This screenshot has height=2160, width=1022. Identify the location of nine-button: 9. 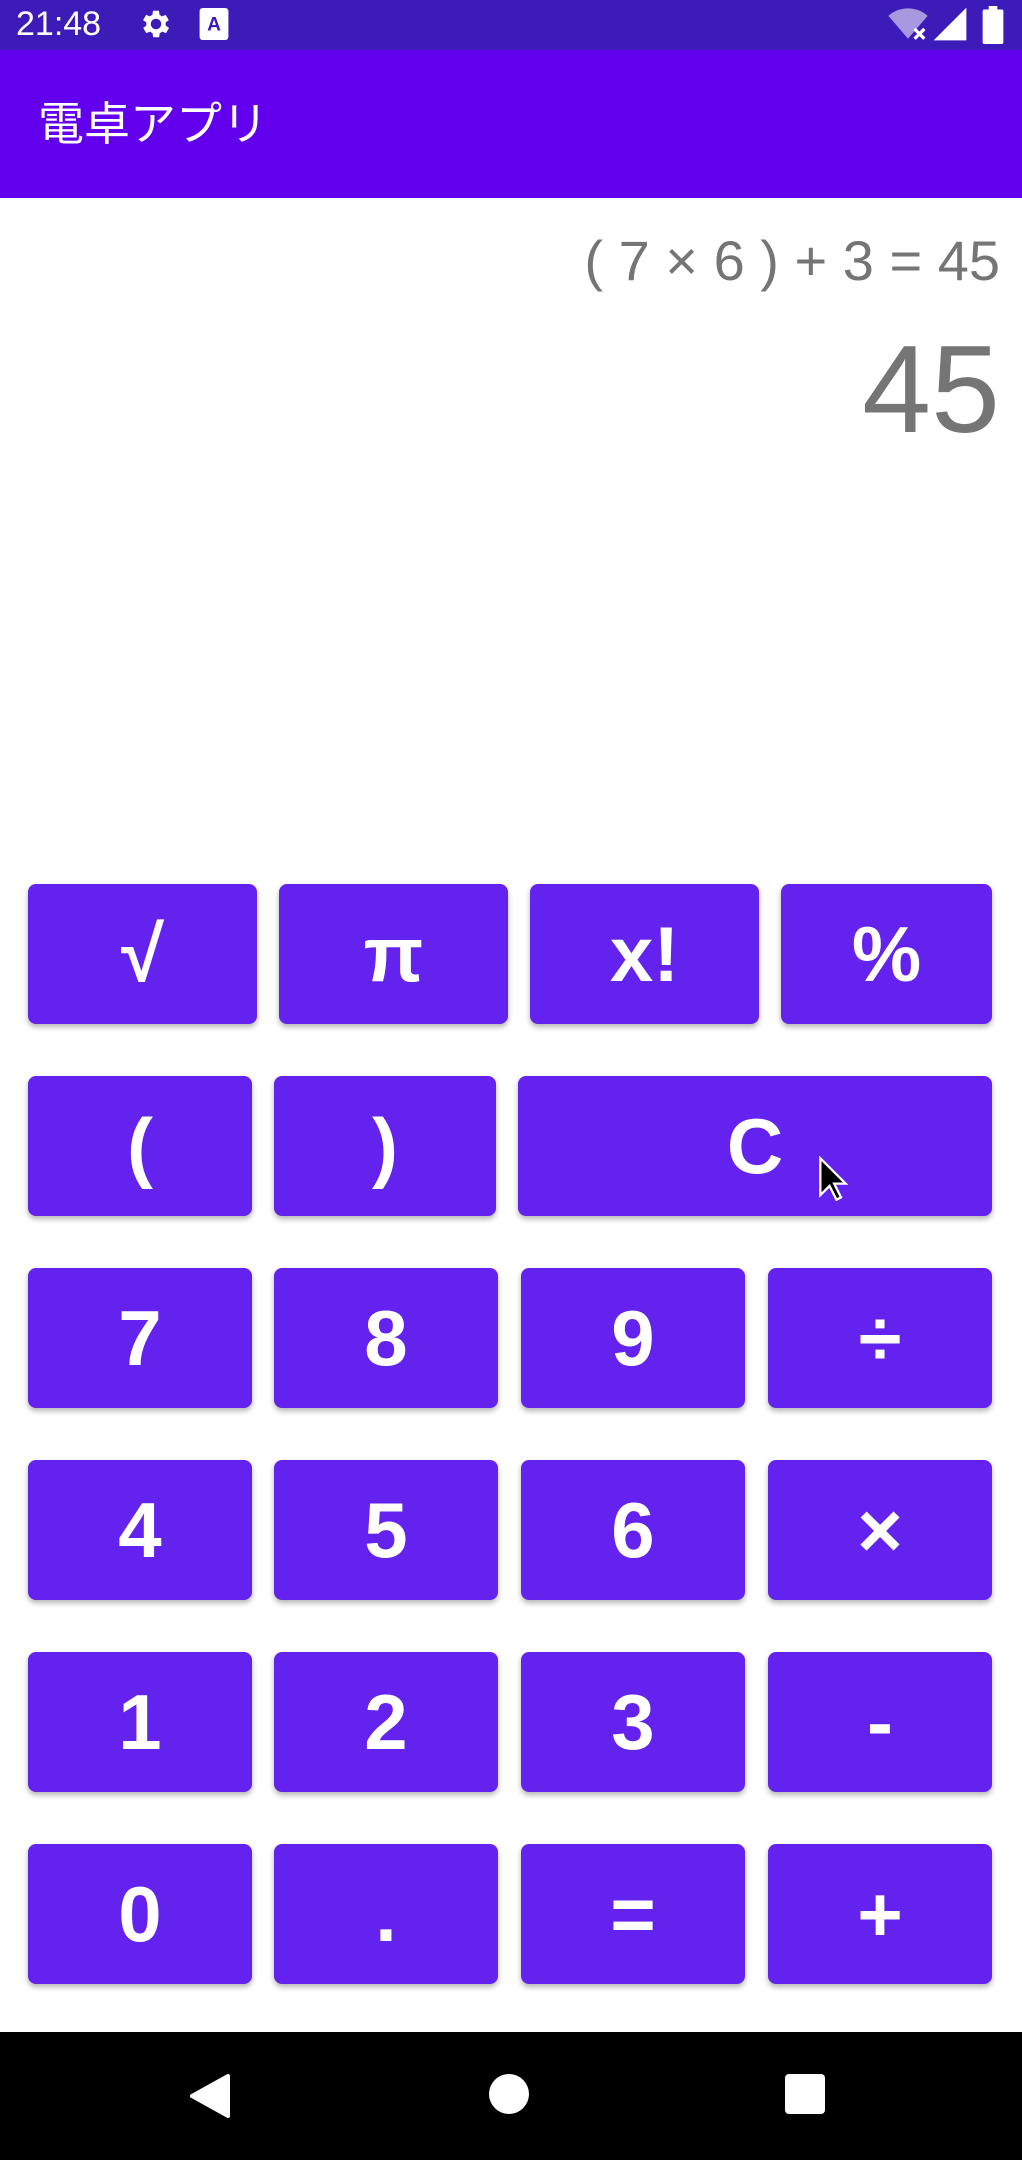
(633, 1338).